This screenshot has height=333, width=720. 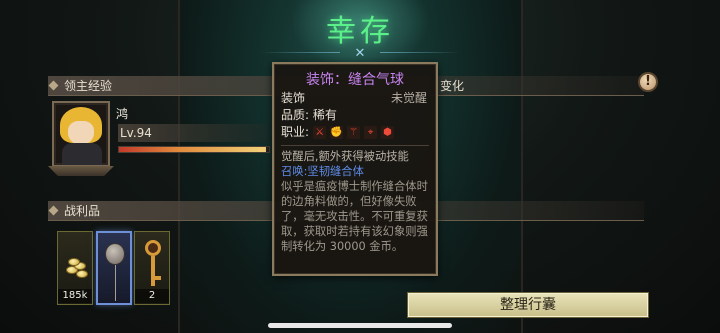 I want to click on tooltip-awaken-text: 觉醒后,额外获得被动技能, so click(x=345, y=156).